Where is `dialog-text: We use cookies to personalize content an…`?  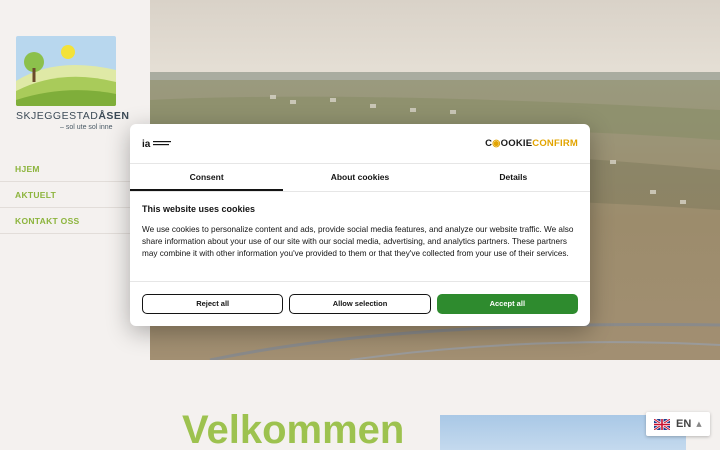
dialog-text: We use cookies to personalize content an… is located at coordinates (358, 242).